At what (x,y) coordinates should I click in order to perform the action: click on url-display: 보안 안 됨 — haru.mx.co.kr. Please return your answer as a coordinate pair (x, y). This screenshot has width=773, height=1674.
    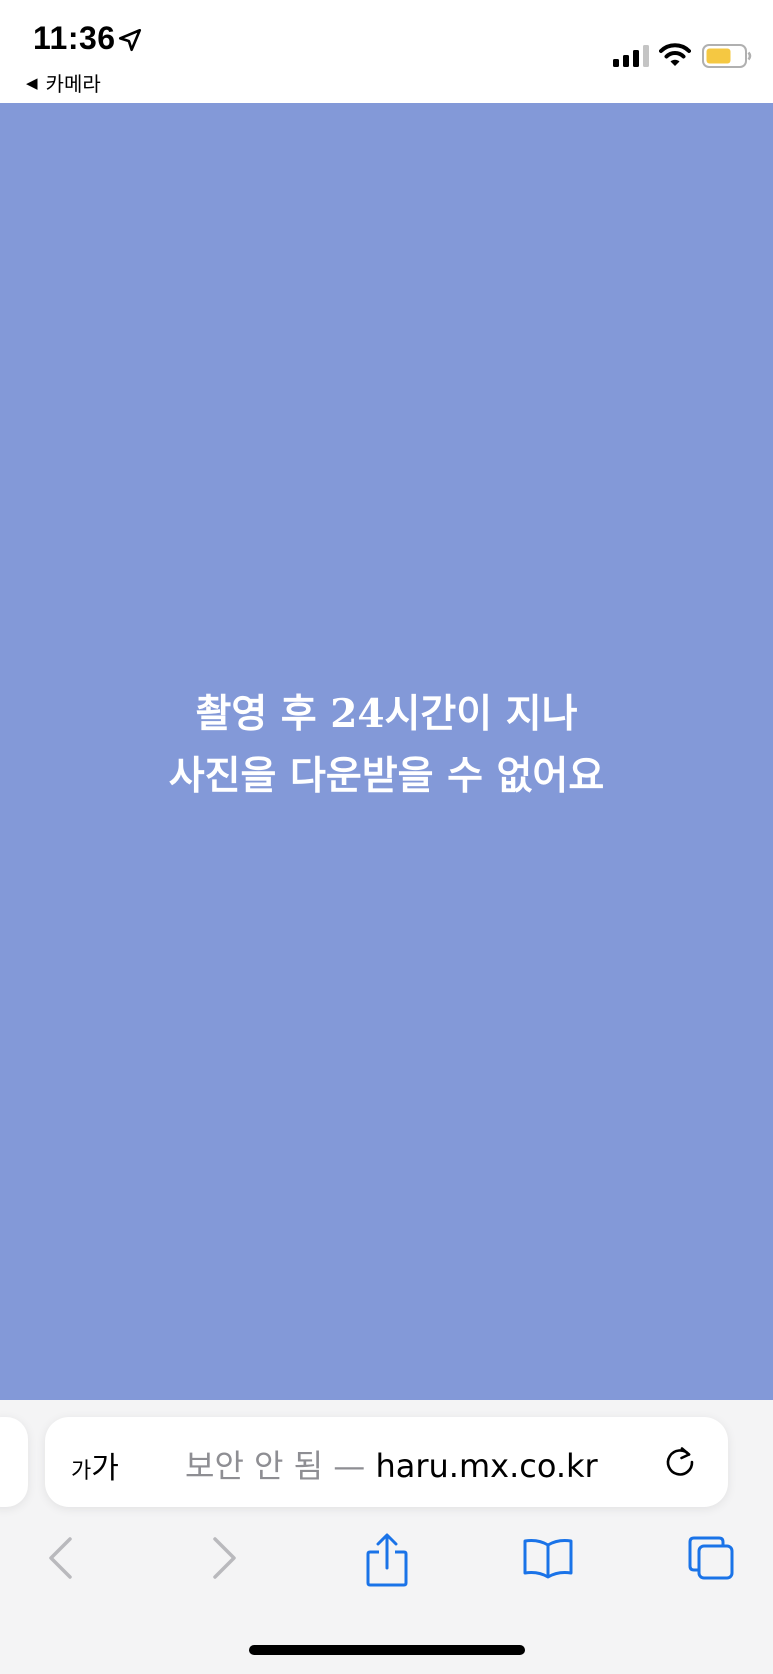
    Looking at the image, I should click on (391, 1464).